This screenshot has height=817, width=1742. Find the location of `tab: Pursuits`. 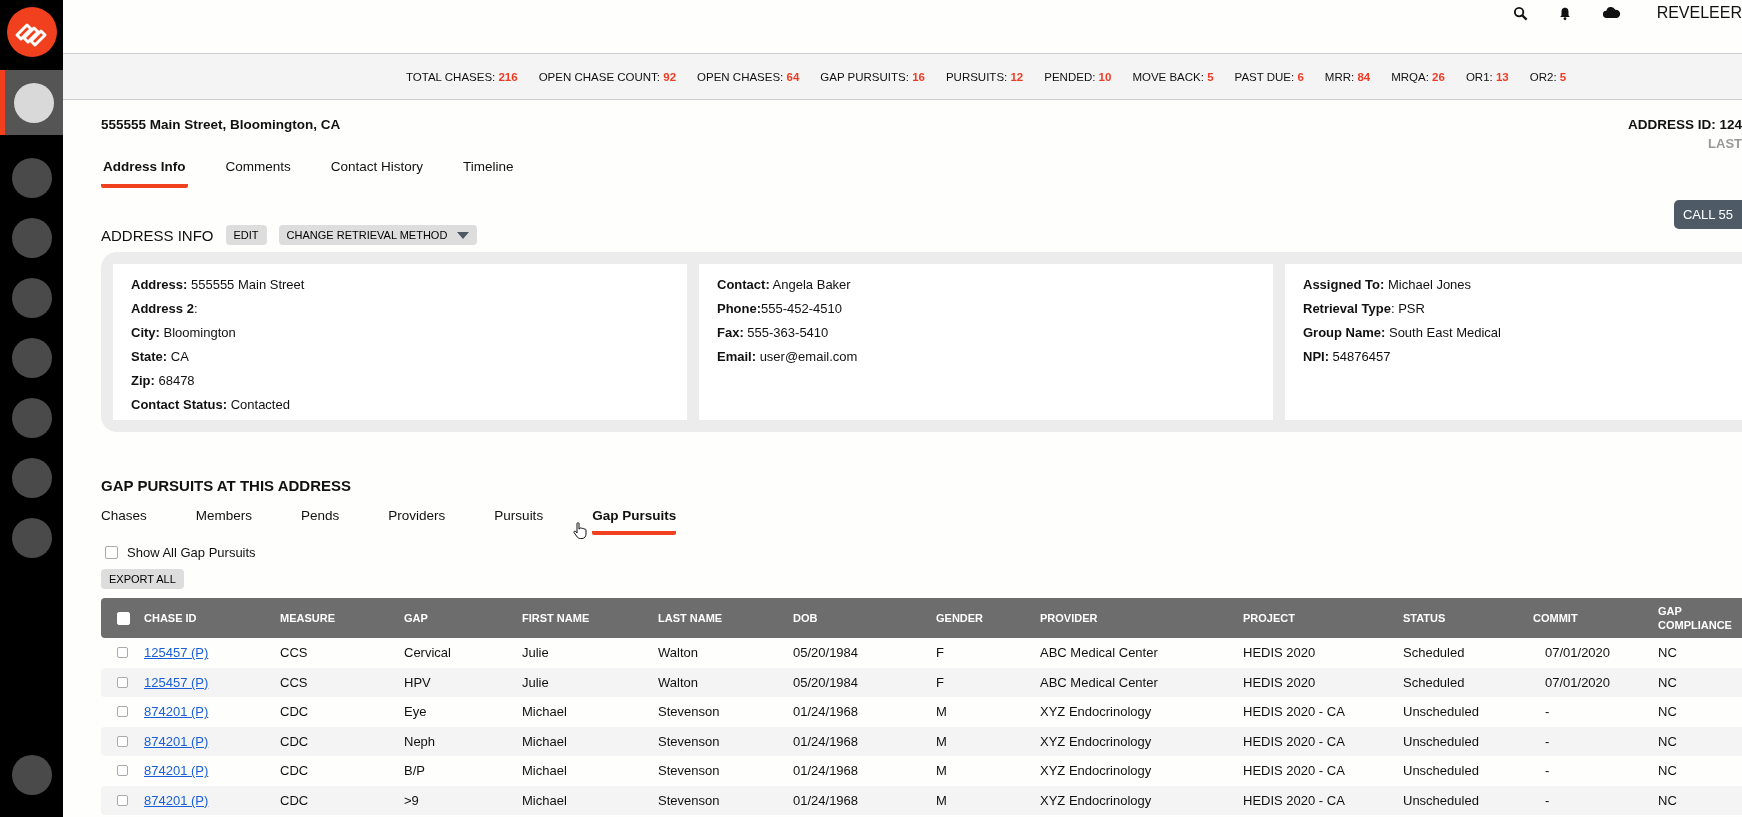

tab: Pursuits is located at coordinates (519, 520).